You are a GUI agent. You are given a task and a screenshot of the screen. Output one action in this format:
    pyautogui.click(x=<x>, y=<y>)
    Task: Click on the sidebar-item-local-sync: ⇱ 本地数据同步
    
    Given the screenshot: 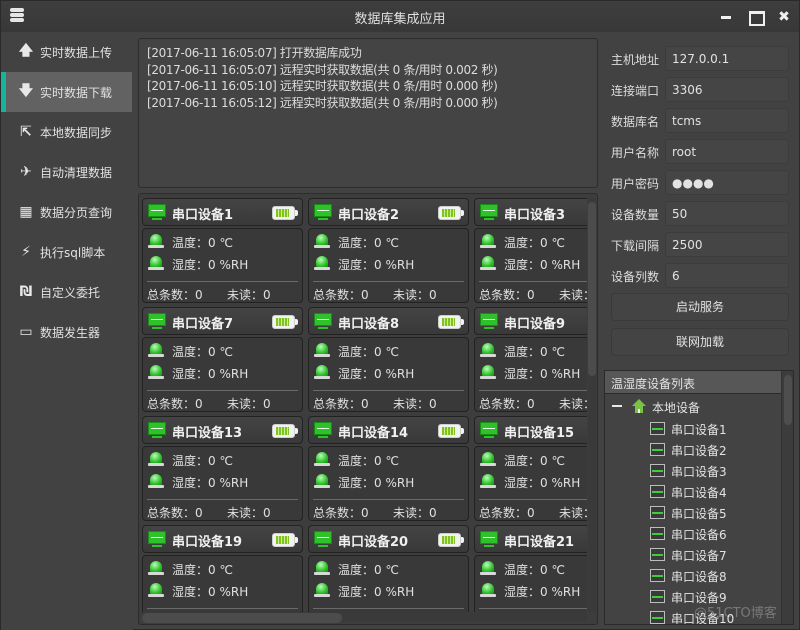 What is the action you would take?
    pyautogui.click(x=66, y=132)
    